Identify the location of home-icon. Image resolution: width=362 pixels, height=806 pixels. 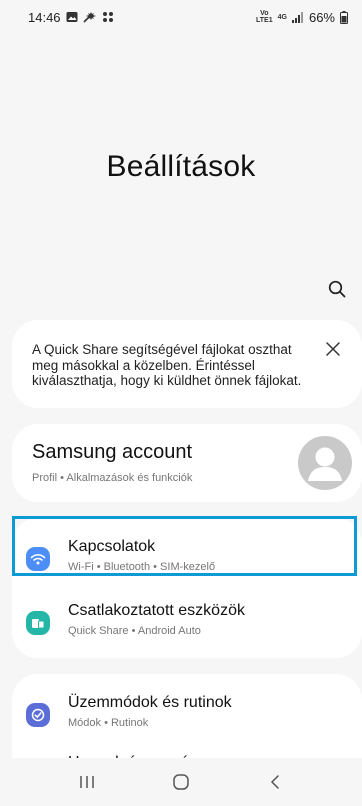
(181, 782).